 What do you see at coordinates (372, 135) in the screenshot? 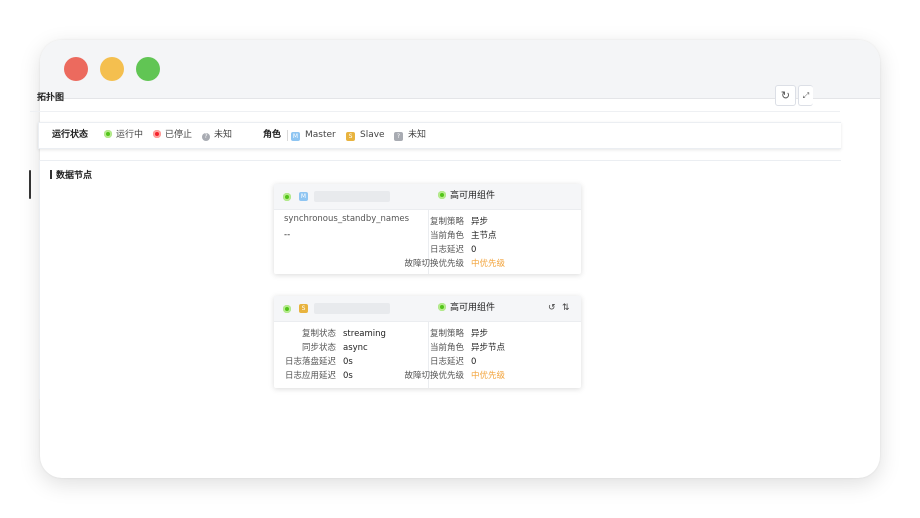
I see `legend-slave-label: Slave` at bounding box center [372, 135].